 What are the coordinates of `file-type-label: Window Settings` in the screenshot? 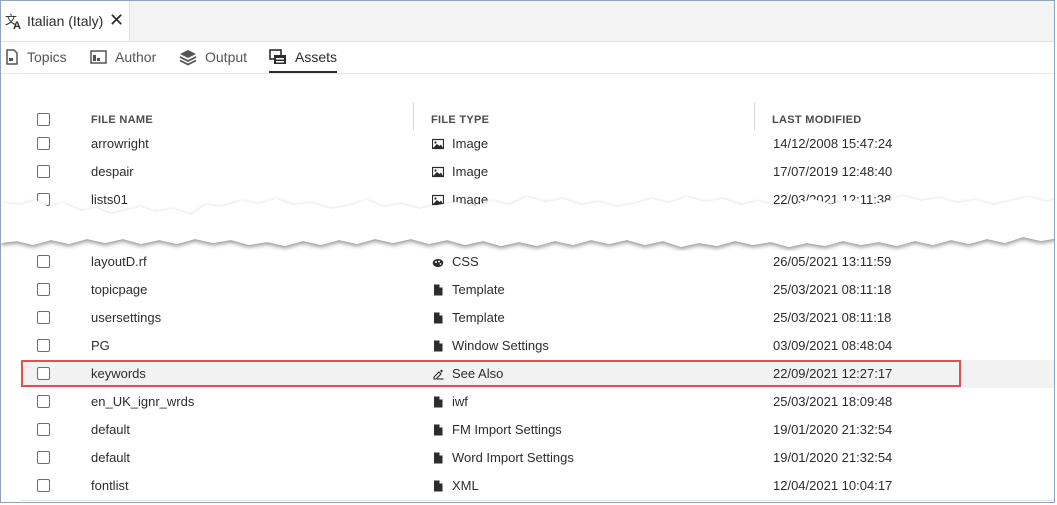 It's located at (500, 345).